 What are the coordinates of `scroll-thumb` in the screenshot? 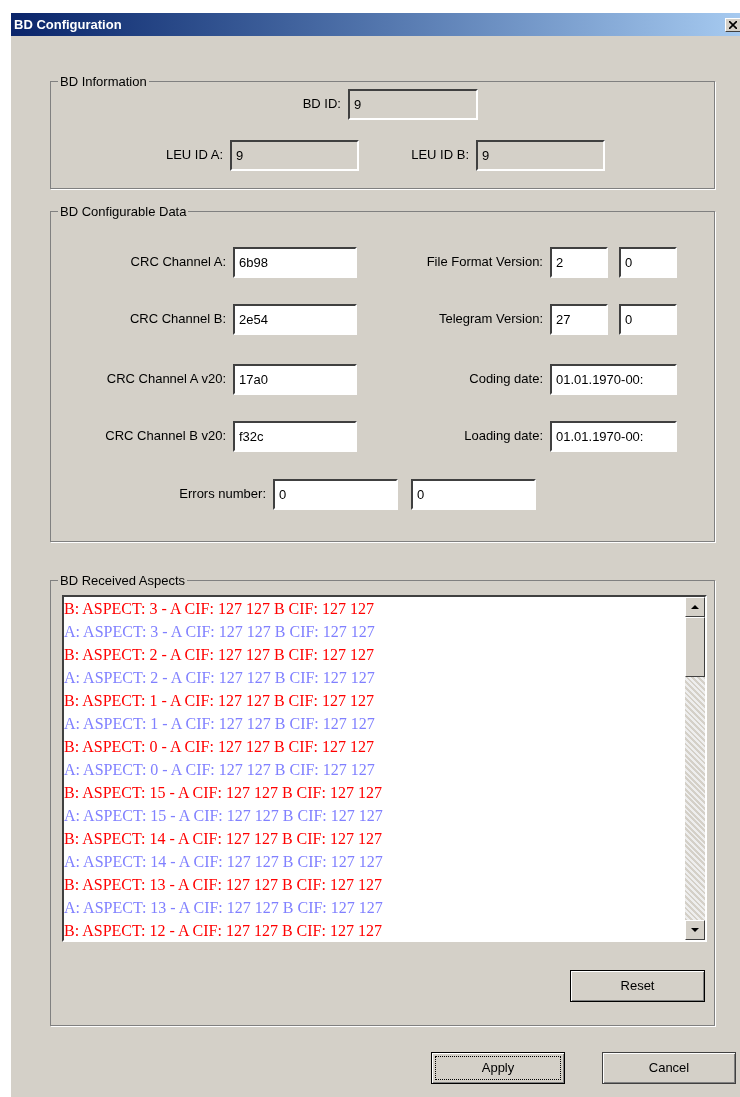 It's located at (695, 646).